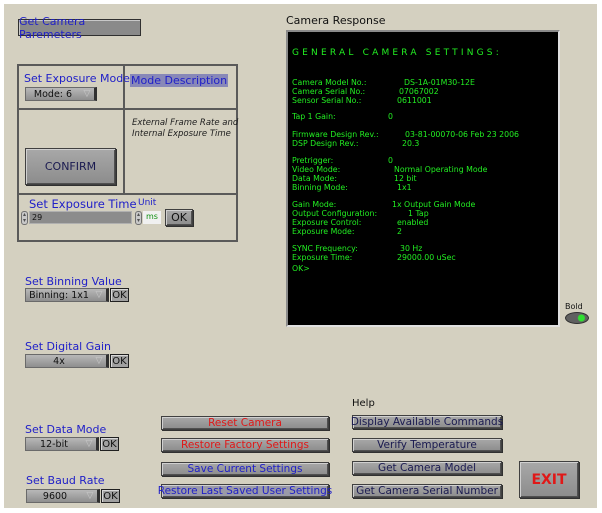 The width and height of the screenshot is (602, 513). I want to click on exit-button: EXIT, so click(549, 479).